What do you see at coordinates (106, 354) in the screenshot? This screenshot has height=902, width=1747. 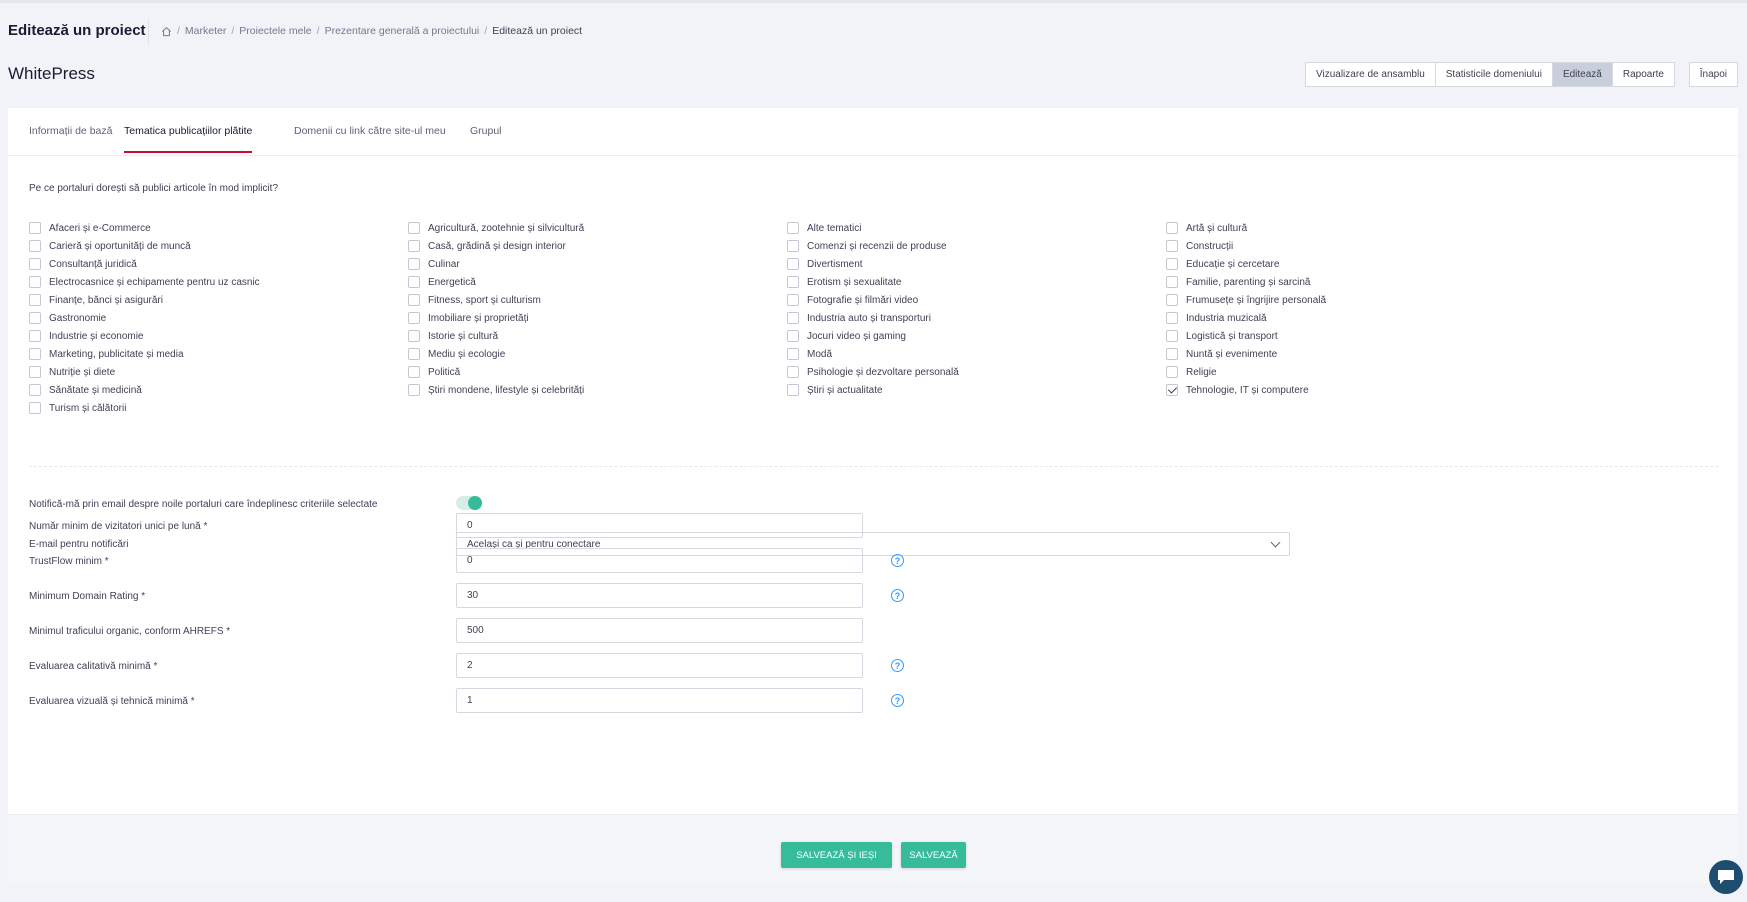 I see `category-checkbox: Marketing, publicitate și media` at bounding box center [106, 354].